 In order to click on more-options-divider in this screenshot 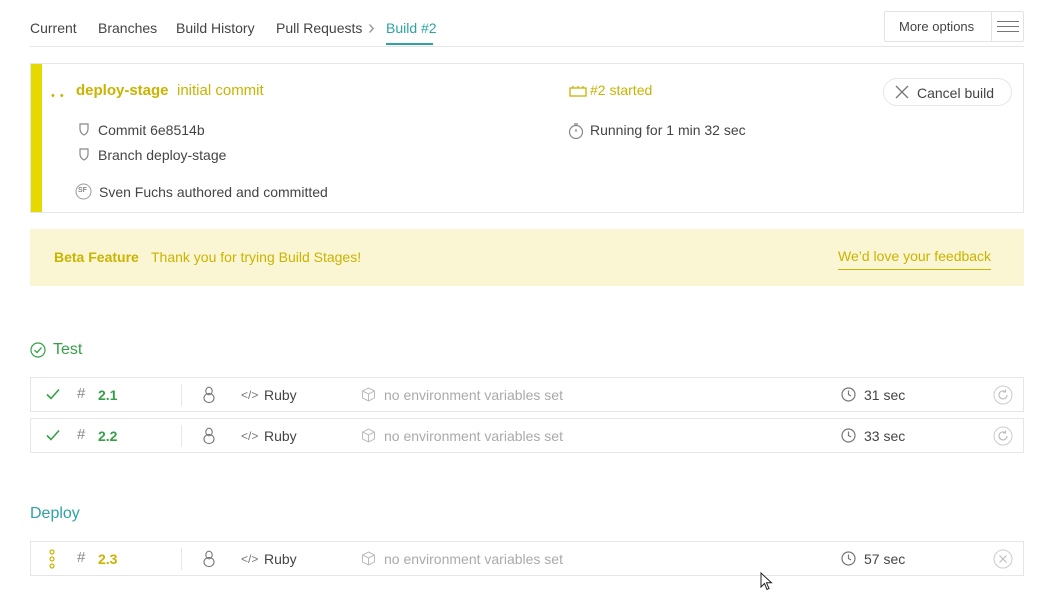, I will do `click(991, 26)`.